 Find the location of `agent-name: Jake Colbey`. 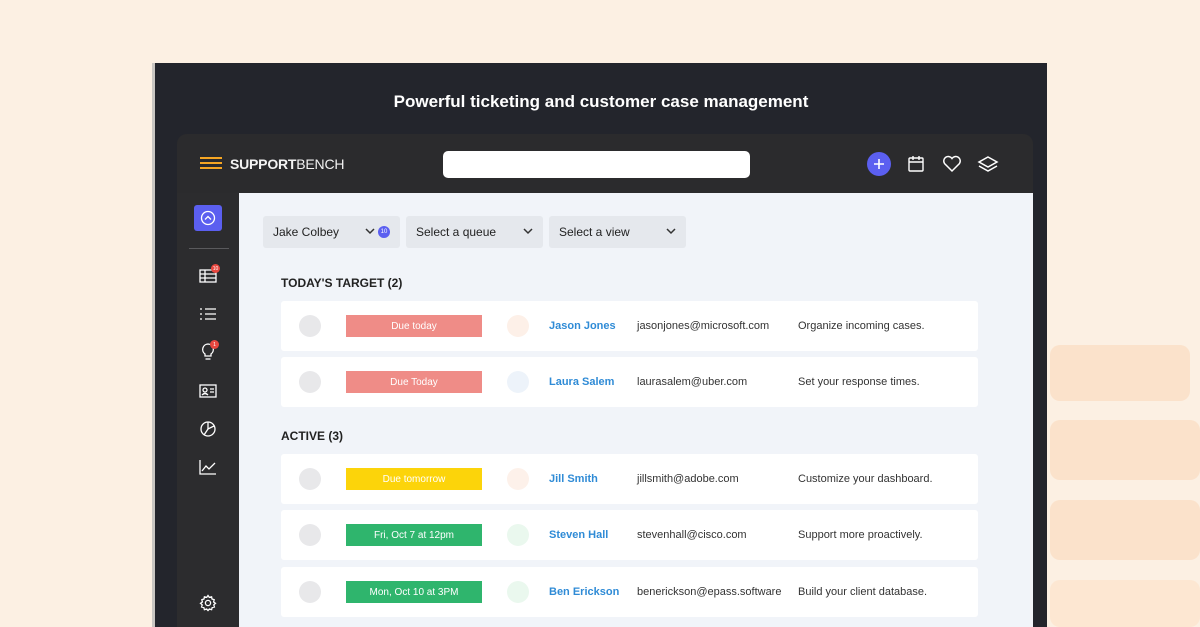

agent-name: Jake Colbey is located at coordinates (306, 232).